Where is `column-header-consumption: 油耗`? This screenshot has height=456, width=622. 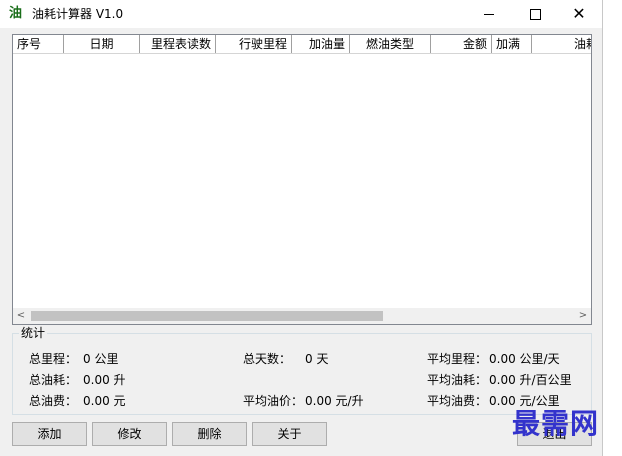 column-header-consumption: 油耗 is located at coordinates (561, 44).